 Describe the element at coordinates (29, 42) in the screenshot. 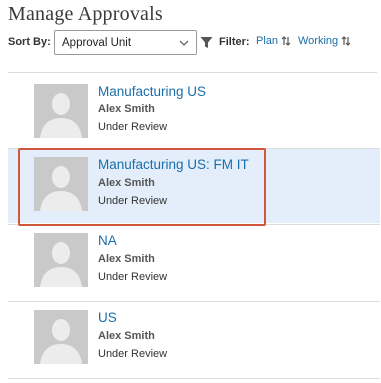

I see `sort-by-label: Sort By:` at that location.